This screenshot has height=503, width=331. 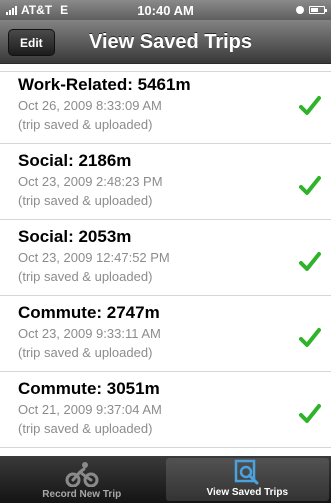 I want to click on network-type: E, so click(x=64, y=10).